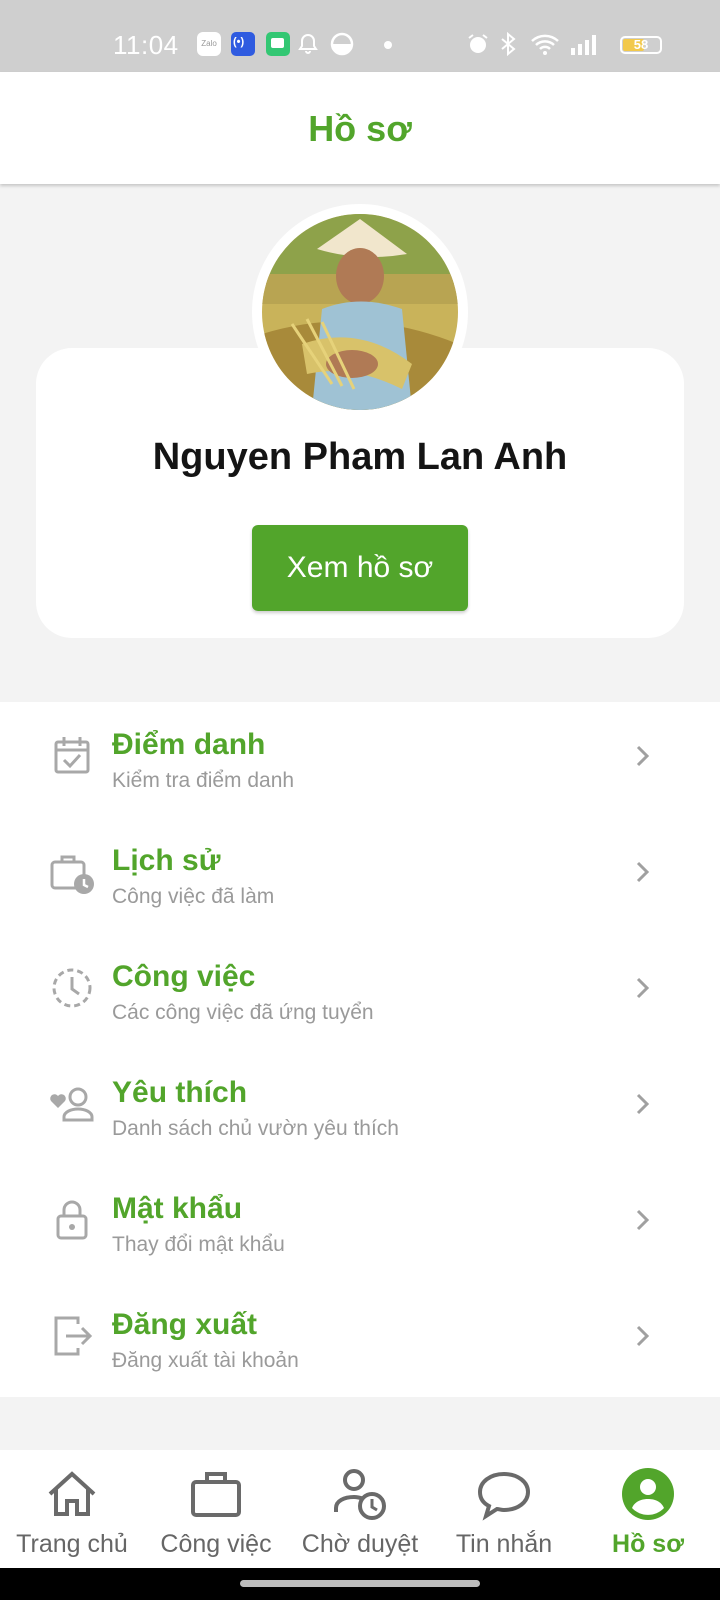  I want to click on menu-item-jobs: Công việc Các công việc đã ứng tuyển, so click(360, 992).